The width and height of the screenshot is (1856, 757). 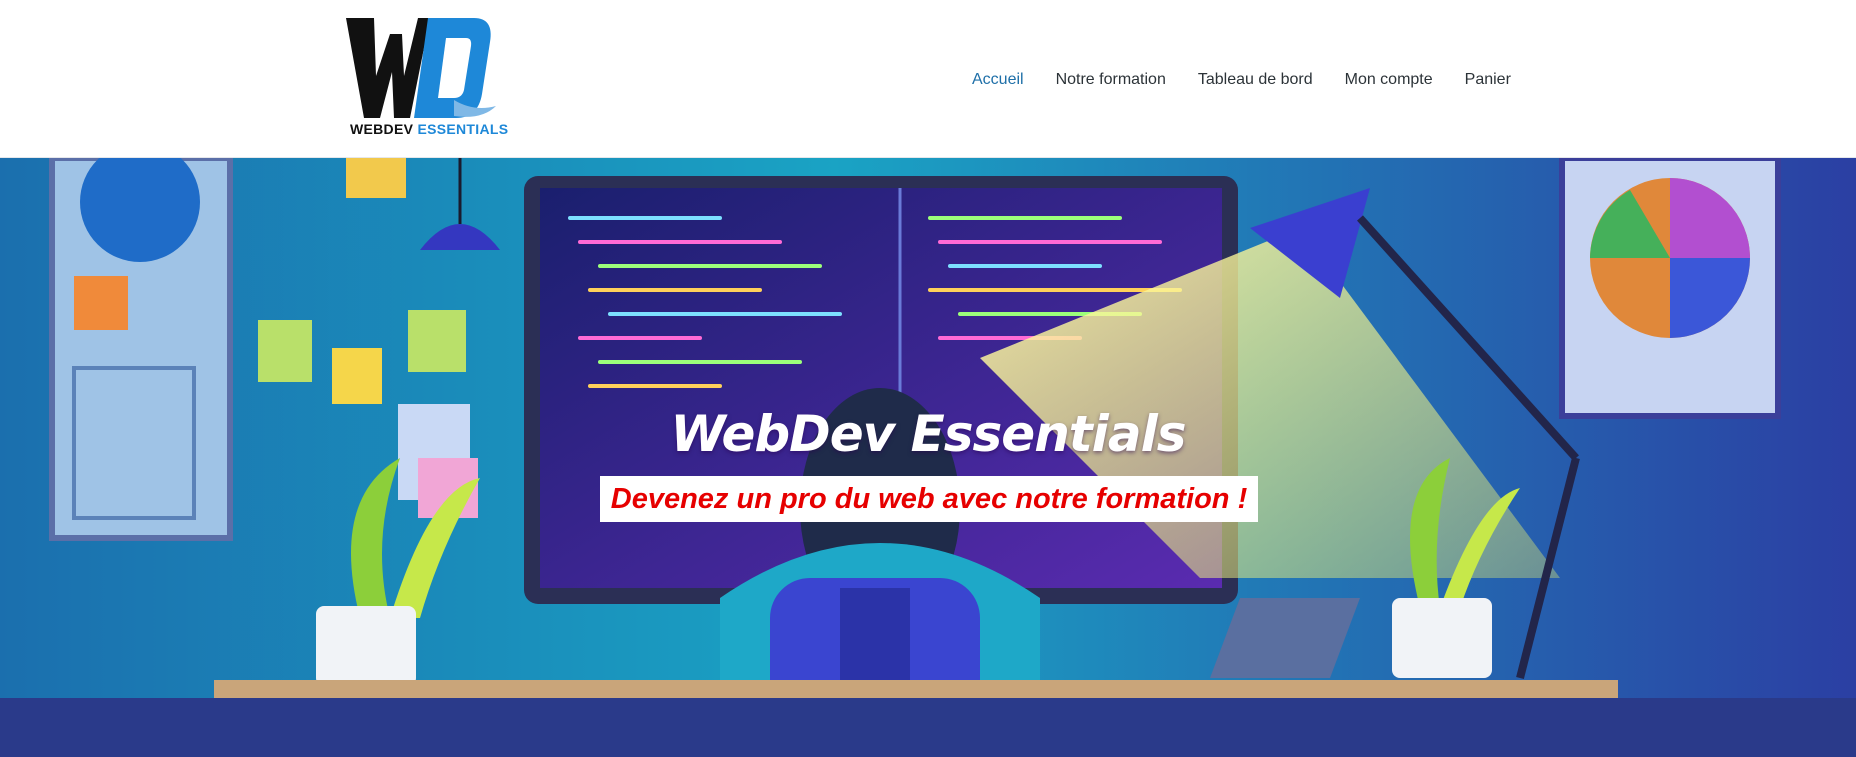 I want to click on site-logo: WEBDEV ESSENTIALS, so click(x=426, y=77).